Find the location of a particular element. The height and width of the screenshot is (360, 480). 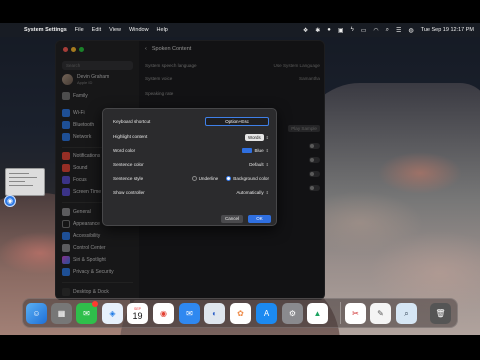

google-drive-icon: ▲ is located at coordinates (317, 313).